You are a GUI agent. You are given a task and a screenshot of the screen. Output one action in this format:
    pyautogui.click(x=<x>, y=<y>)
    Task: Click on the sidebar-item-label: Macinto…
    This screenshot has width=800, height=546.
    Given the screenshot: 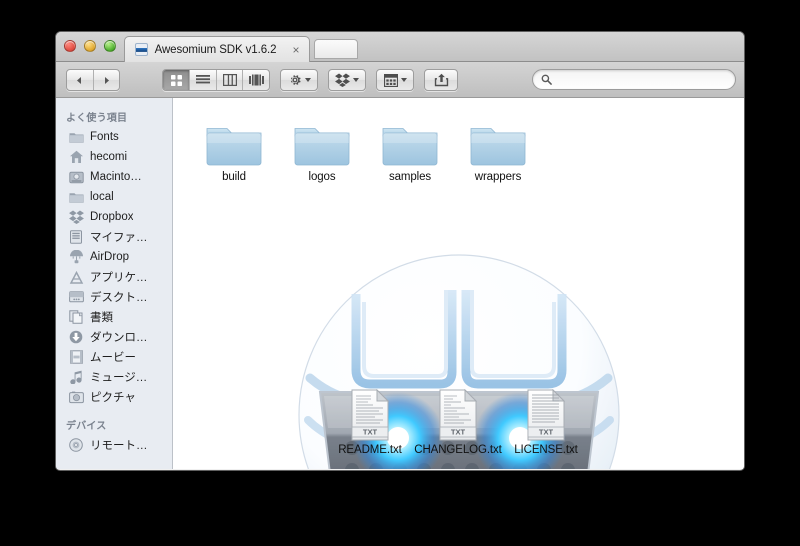 What is the action you would take?
    pyautogui.click(x=116, y=177)
    